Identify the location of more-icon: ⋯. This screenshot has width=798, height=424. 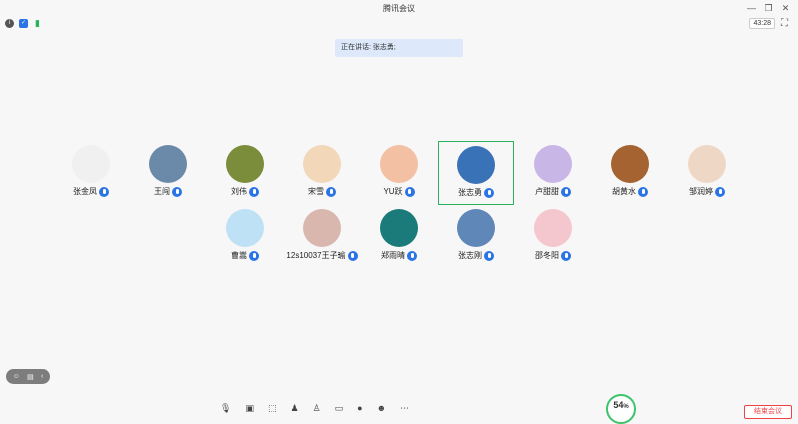
(404, 408).